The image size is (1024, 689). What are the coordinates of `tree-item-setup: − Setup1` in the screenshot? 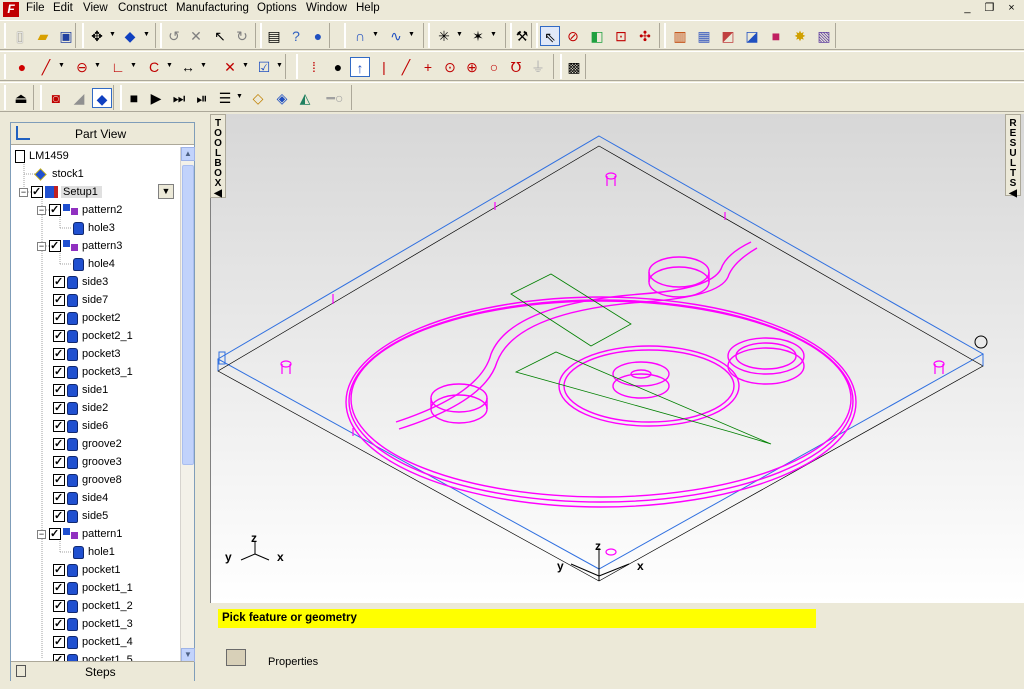 It's located at (60, 192).